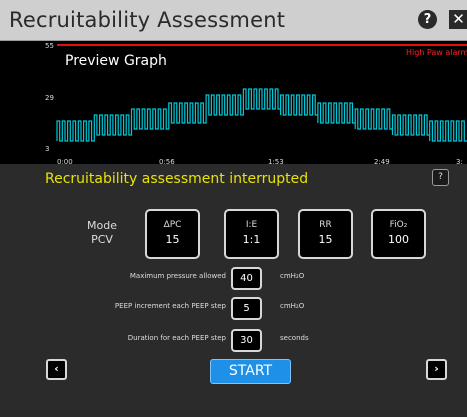 Image resolution: width=467 pixels, height=417 pixels. What do you see at coordinates (246, 308) in the screenshot?
I see `peep-increment-input: 5` at bounding box center [246, 308].